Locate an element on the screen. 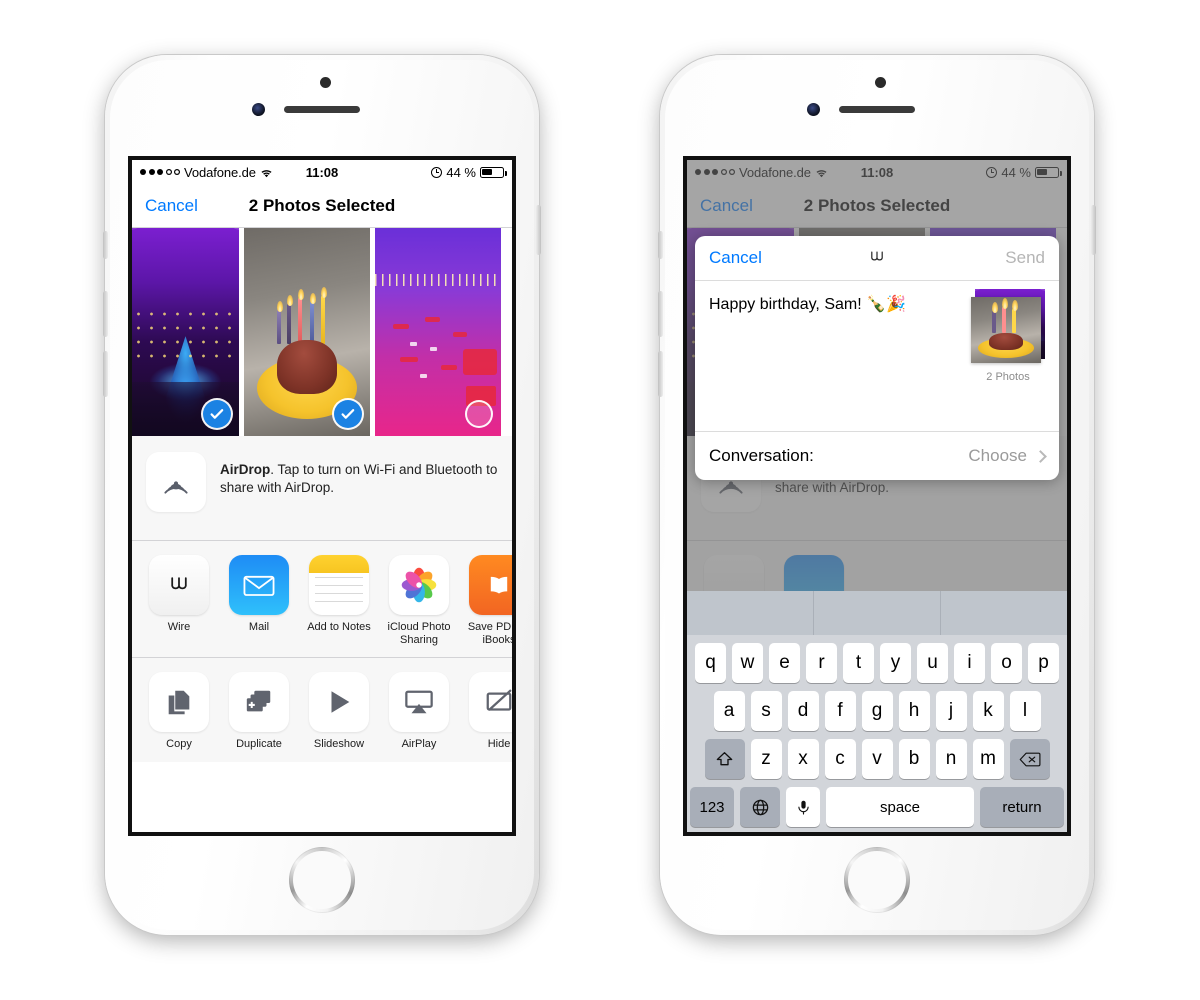 This screenshot has height=1000, width=1200. action-label: AirPlay is located at coordinates (419, 744).